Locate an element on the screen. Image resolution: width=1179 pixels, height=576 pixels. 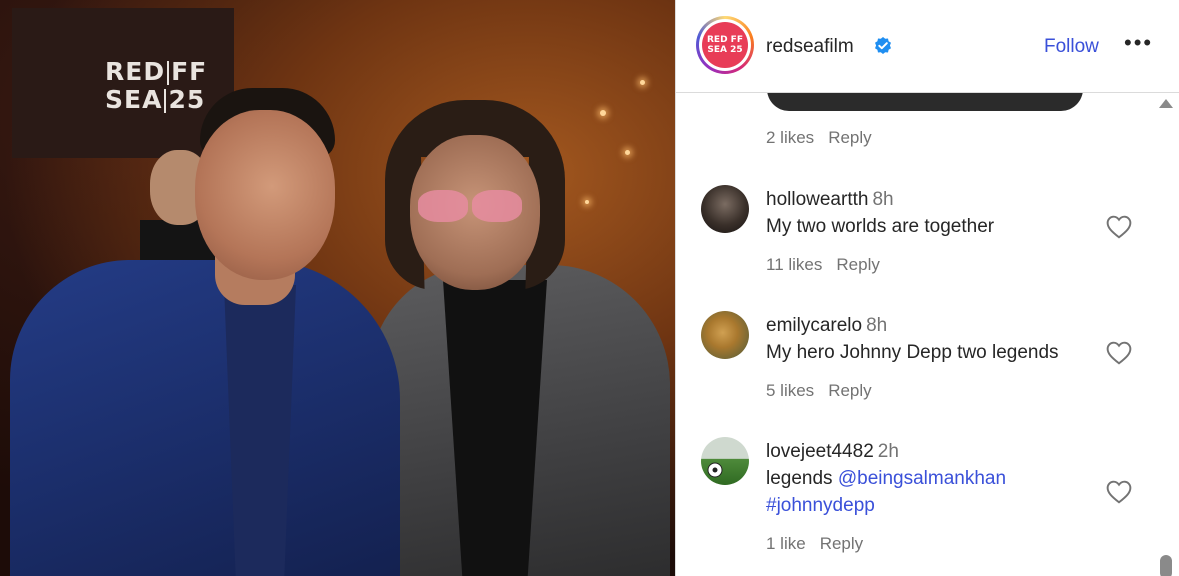
soccer-ball-icon is located at coordinates (715, 470).